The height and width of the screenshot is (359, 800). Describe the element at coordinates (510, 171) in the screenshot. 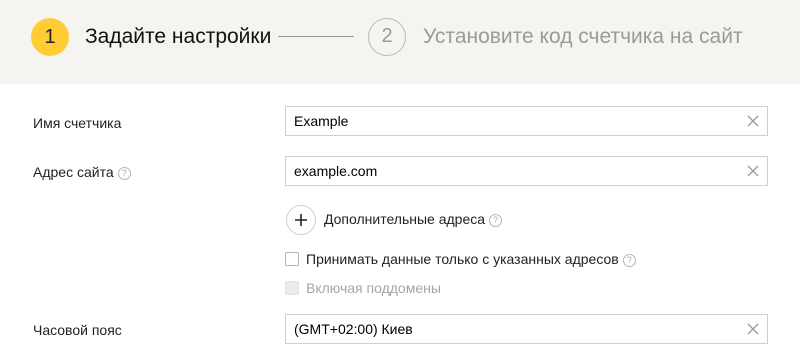

I see `site-address-input` at that location.